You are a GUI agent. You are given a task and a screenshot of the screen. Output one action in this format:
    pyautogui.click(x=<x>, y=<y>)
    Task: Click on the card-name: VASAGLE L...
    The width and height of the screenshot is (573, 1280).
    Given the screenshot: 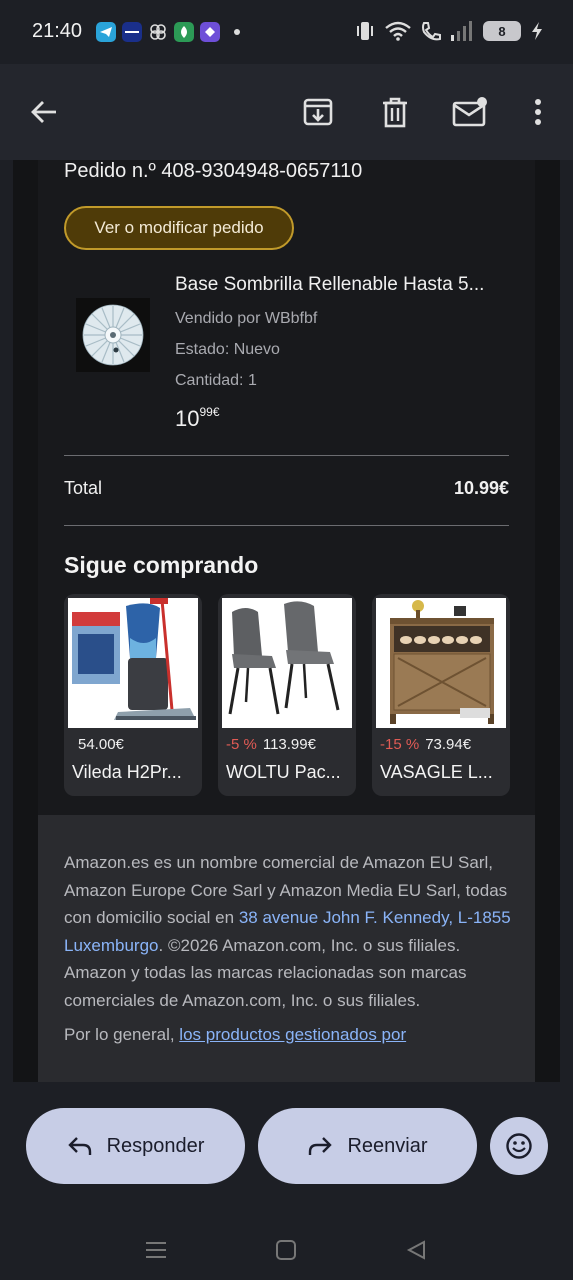 What is the action you would take?
    pyautogui.click(x=443, y=772)
    